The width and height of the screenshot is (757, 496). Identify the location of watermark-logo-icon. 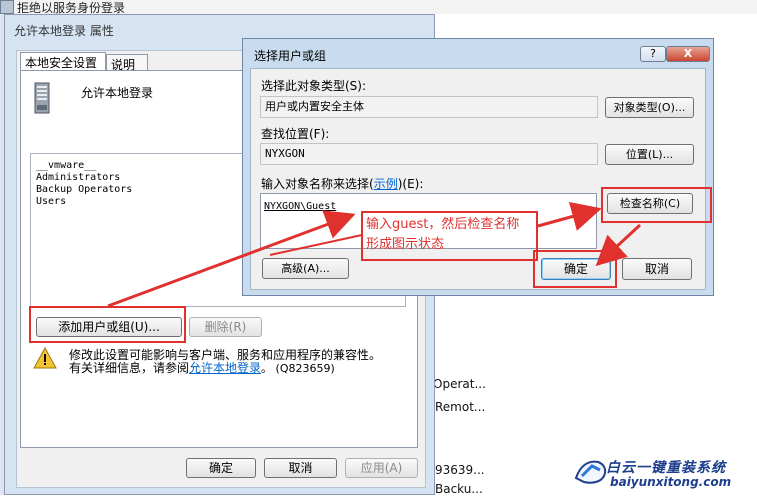
(590, 472).